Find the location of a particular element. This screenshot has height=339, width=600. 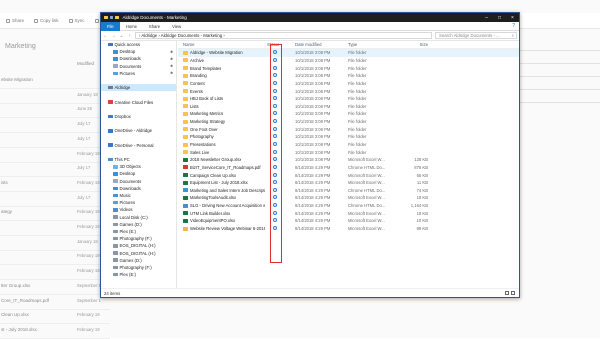

help-icon: ? is located at coordinates (515, 26).